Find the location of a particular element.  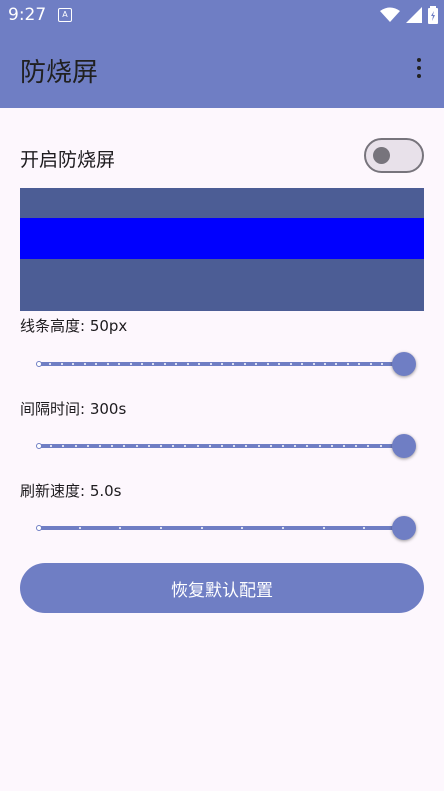

battery-icon is located at coordinates (433, 15).